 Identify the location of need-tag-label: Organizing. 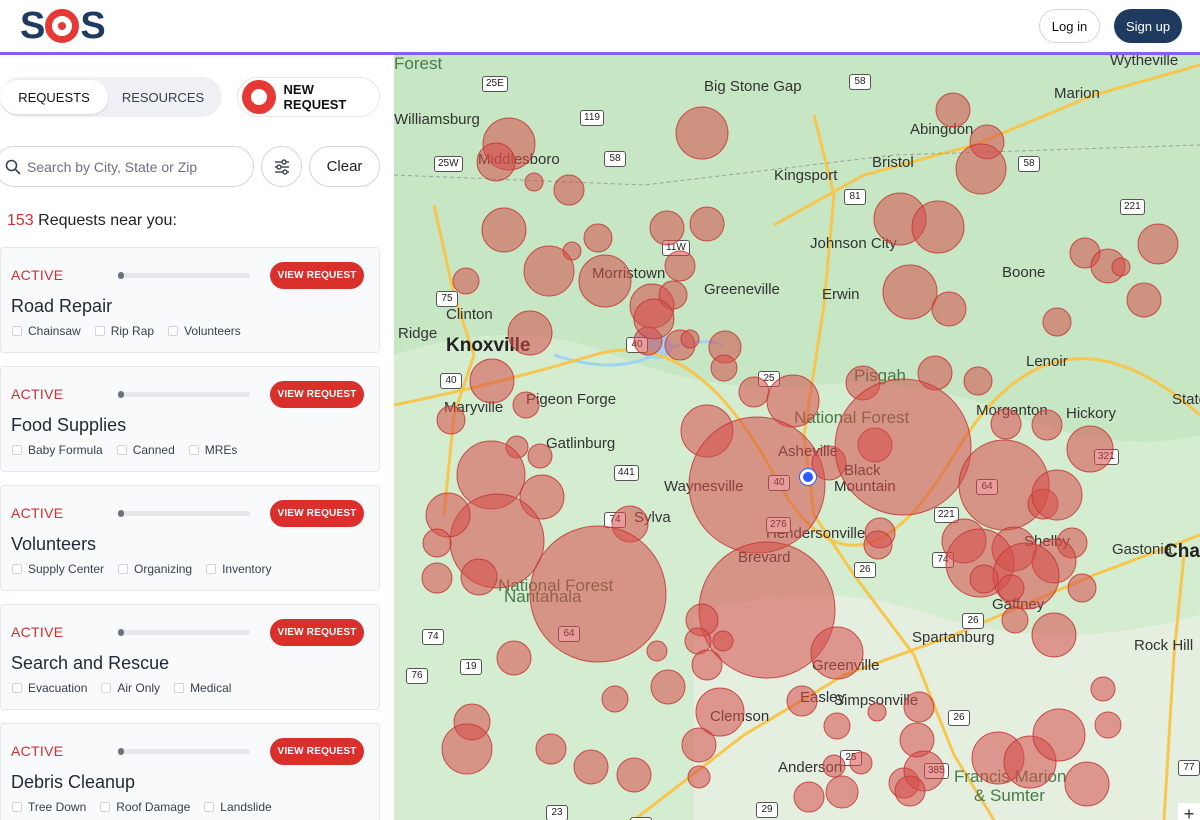
(163, 569).